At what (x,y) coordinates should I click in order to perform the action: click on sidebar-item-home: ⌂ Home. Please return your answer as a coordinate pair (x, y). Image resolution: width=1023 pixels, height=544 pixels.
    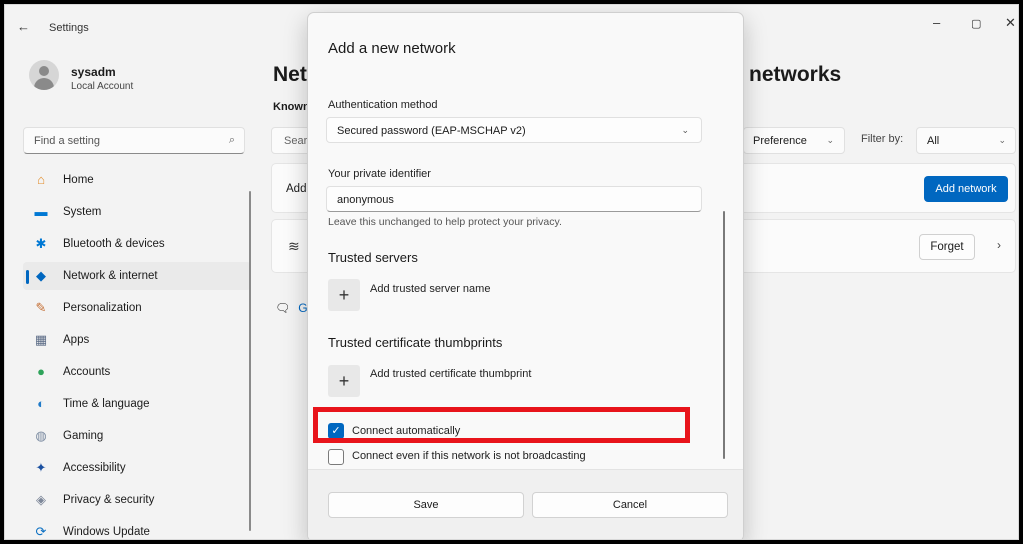
    Looking at the image, I should click on (137, 180).